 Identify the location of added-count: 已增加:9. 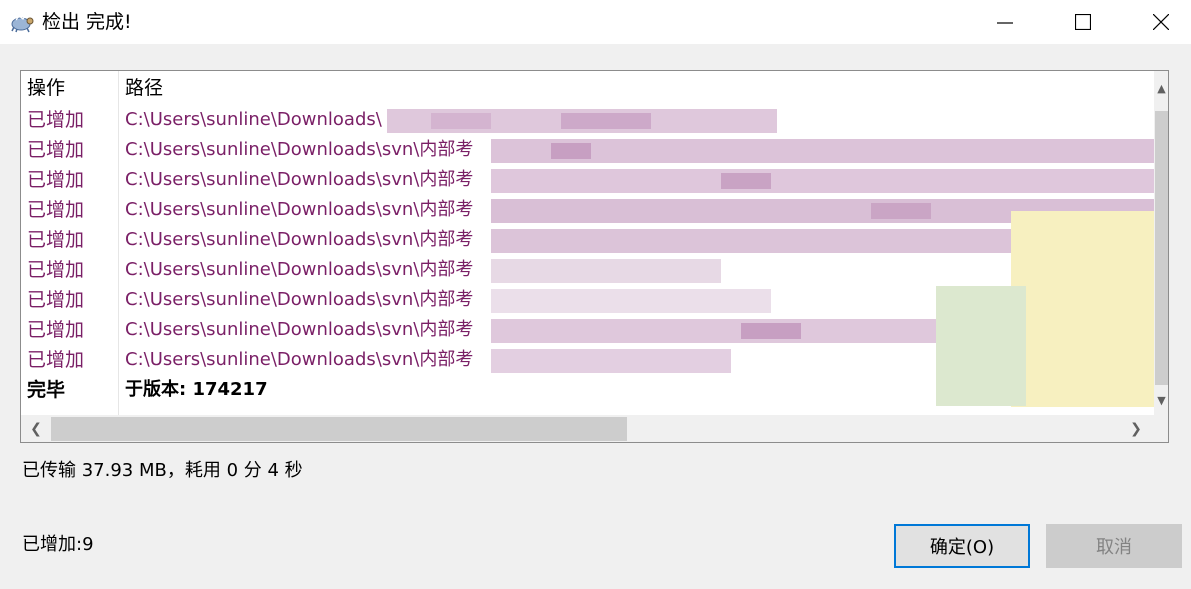
(58, 544).